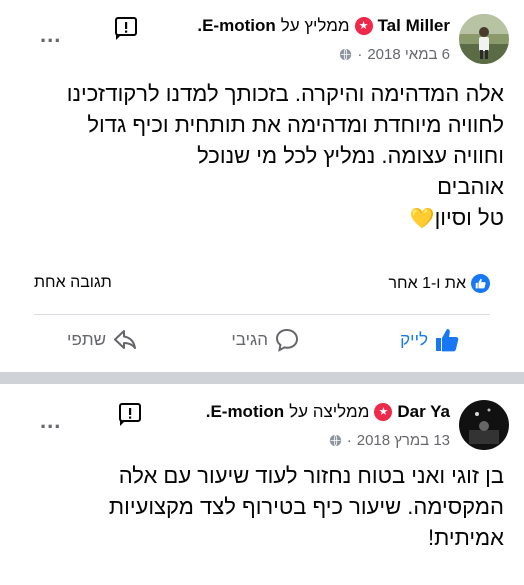 Image resolution: width=524 pixels, height=585 pixels. I want to click on replies-count: תגובה אחת, so click(73, 283).